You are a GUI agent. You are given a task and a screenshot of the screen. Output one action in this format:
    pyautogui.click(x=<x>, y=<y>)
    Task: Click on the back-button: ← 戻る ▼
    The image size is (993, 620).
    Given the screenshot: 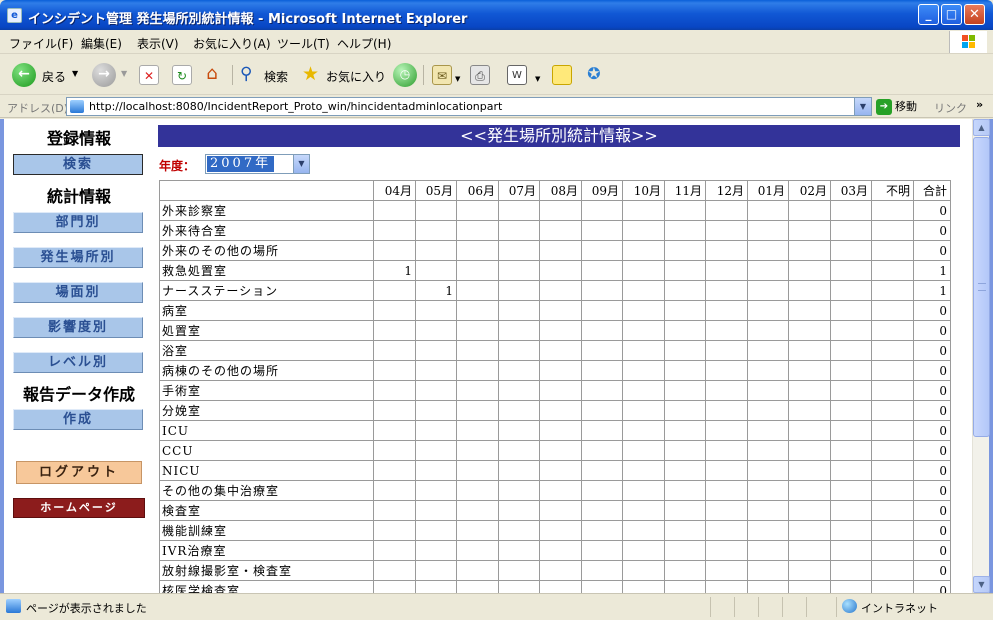 What is the action you would take?
    pyautogui.click(x=47, y=75)
    